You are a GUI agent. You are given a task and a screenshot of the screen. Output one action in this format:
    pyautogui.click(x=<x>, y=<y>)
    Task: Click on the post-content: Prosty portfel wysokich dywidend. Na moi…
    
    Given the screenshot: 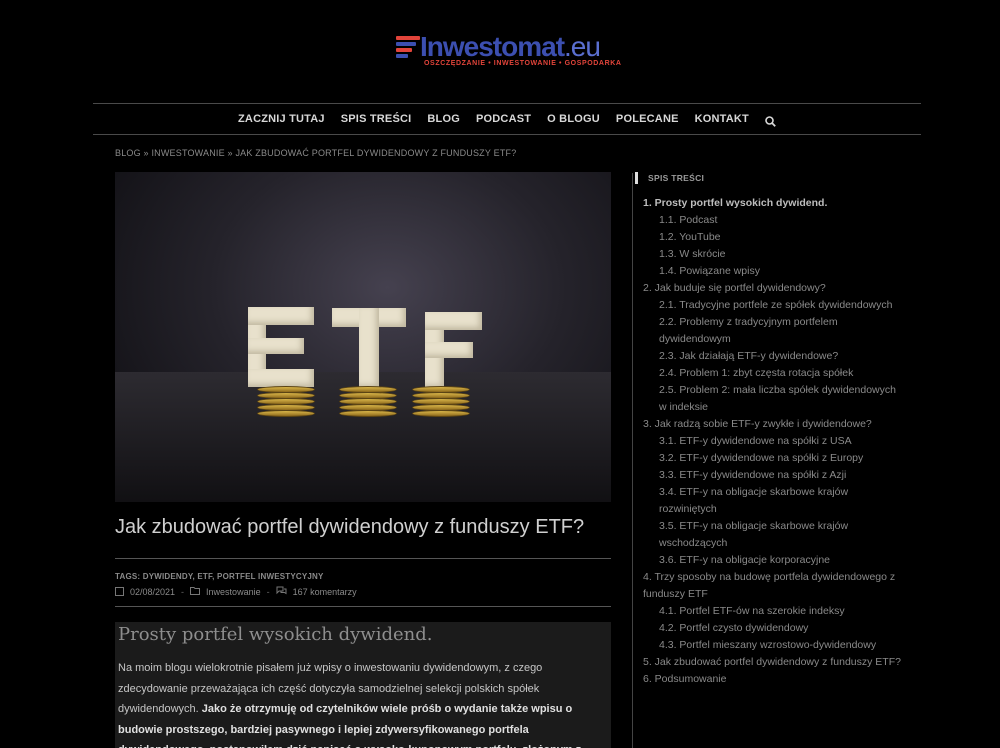 What is the action you would take?
    pyautogui.click(x=363, y=685)
    